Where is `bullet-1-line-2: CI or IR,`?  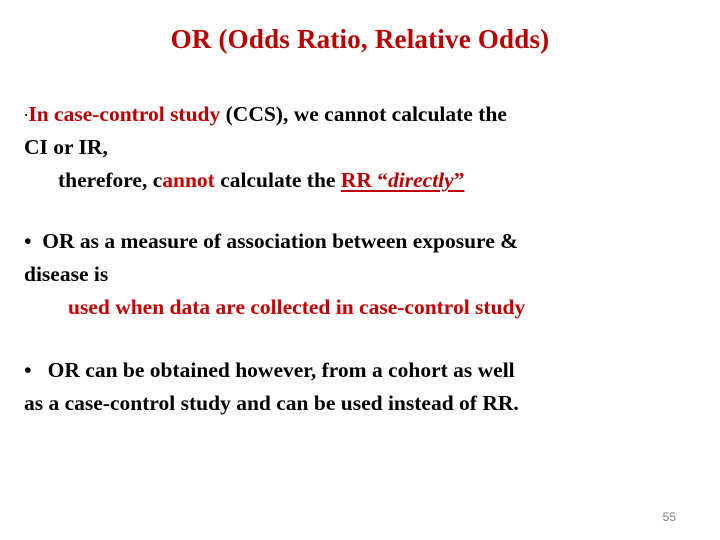
bullet-1-line-2: CI or IR, is located at coordinates (360, 147).